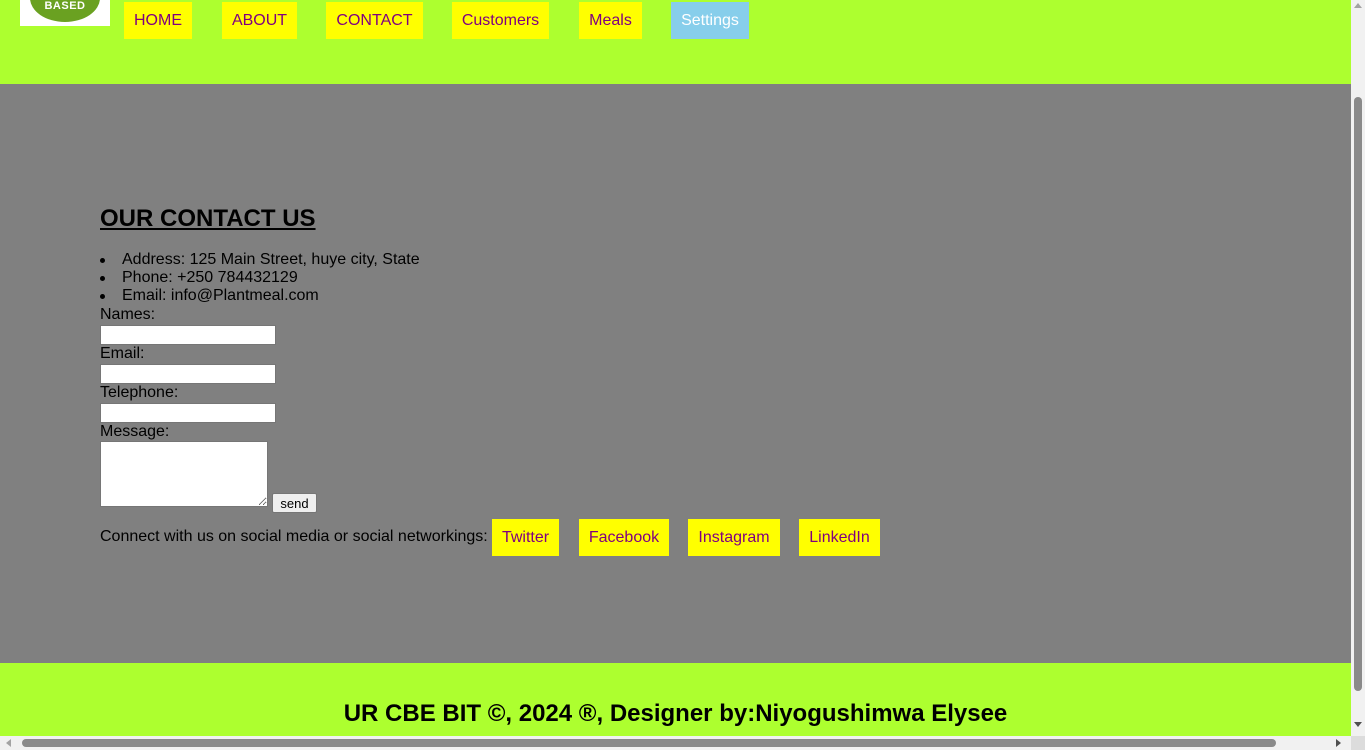 Image resolution: width=1365 pixels, height=750 pixels. Describe the element at coordinates (1358, 5) in the screenshot. I see `scroll-up-icon` at that location.